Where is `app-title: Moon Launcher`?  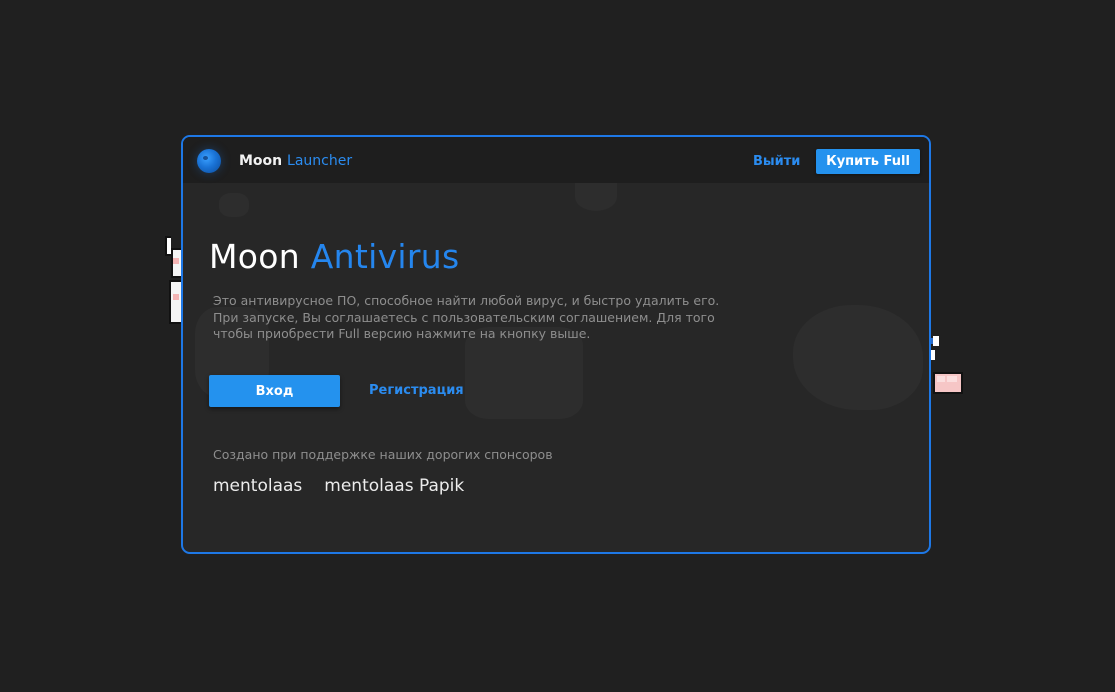 app-title: Moon Launcher is located at coordinates (295, 161).